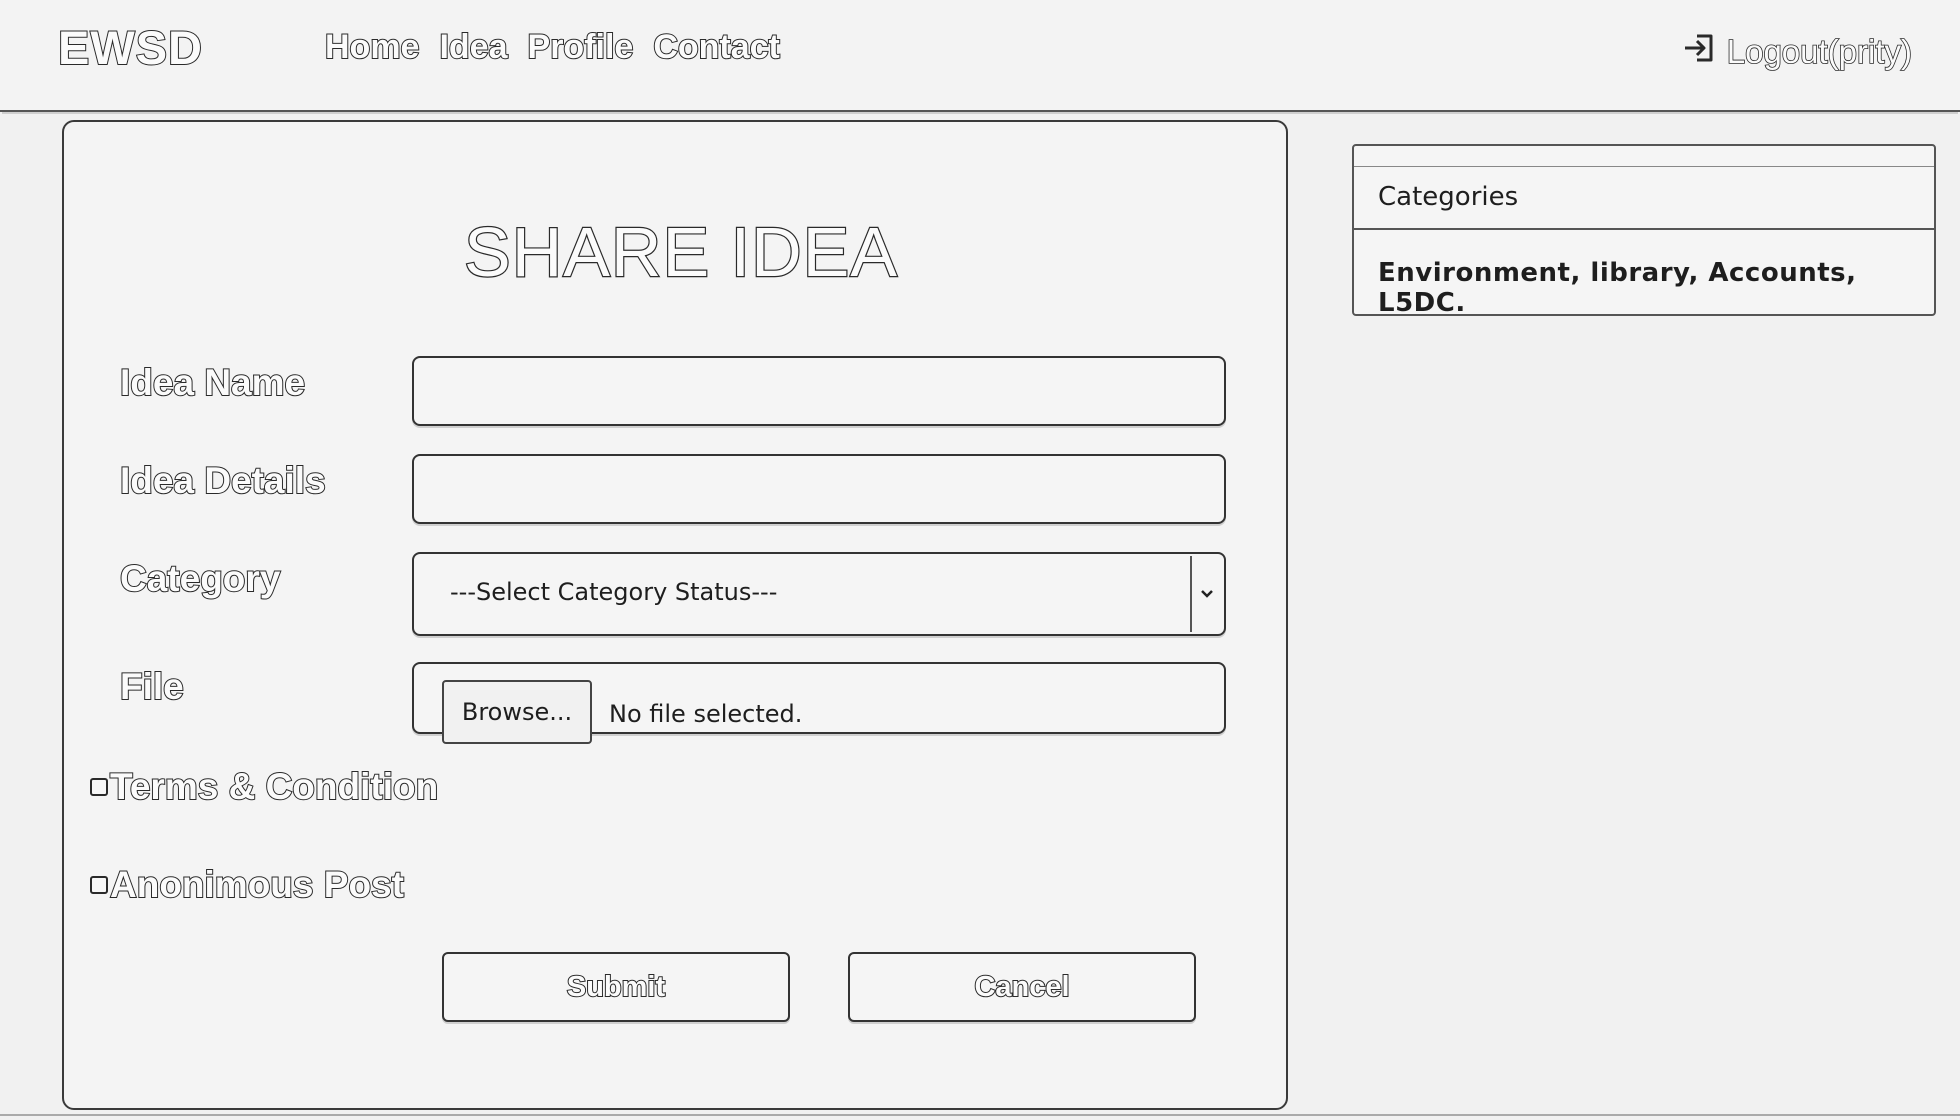 The width and height of the screenshot is (1960, 1120). I want to click on category-select: ---Select Category Status---, so click(819, 594).